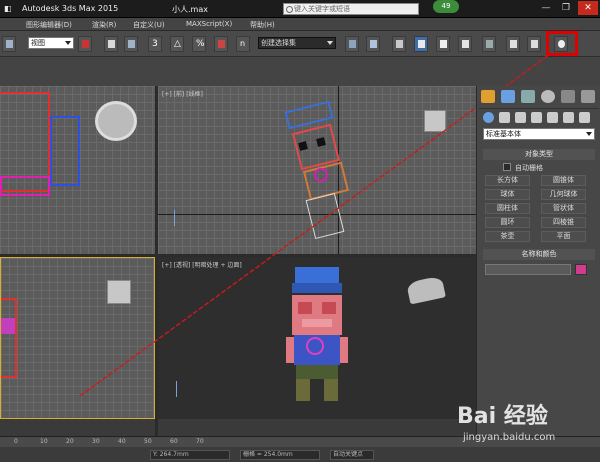 The image size is (600, 462). Describe the element at coordinates (539, 134) in the screenshot. I see `object-category-select: 标准基本体` at that location.